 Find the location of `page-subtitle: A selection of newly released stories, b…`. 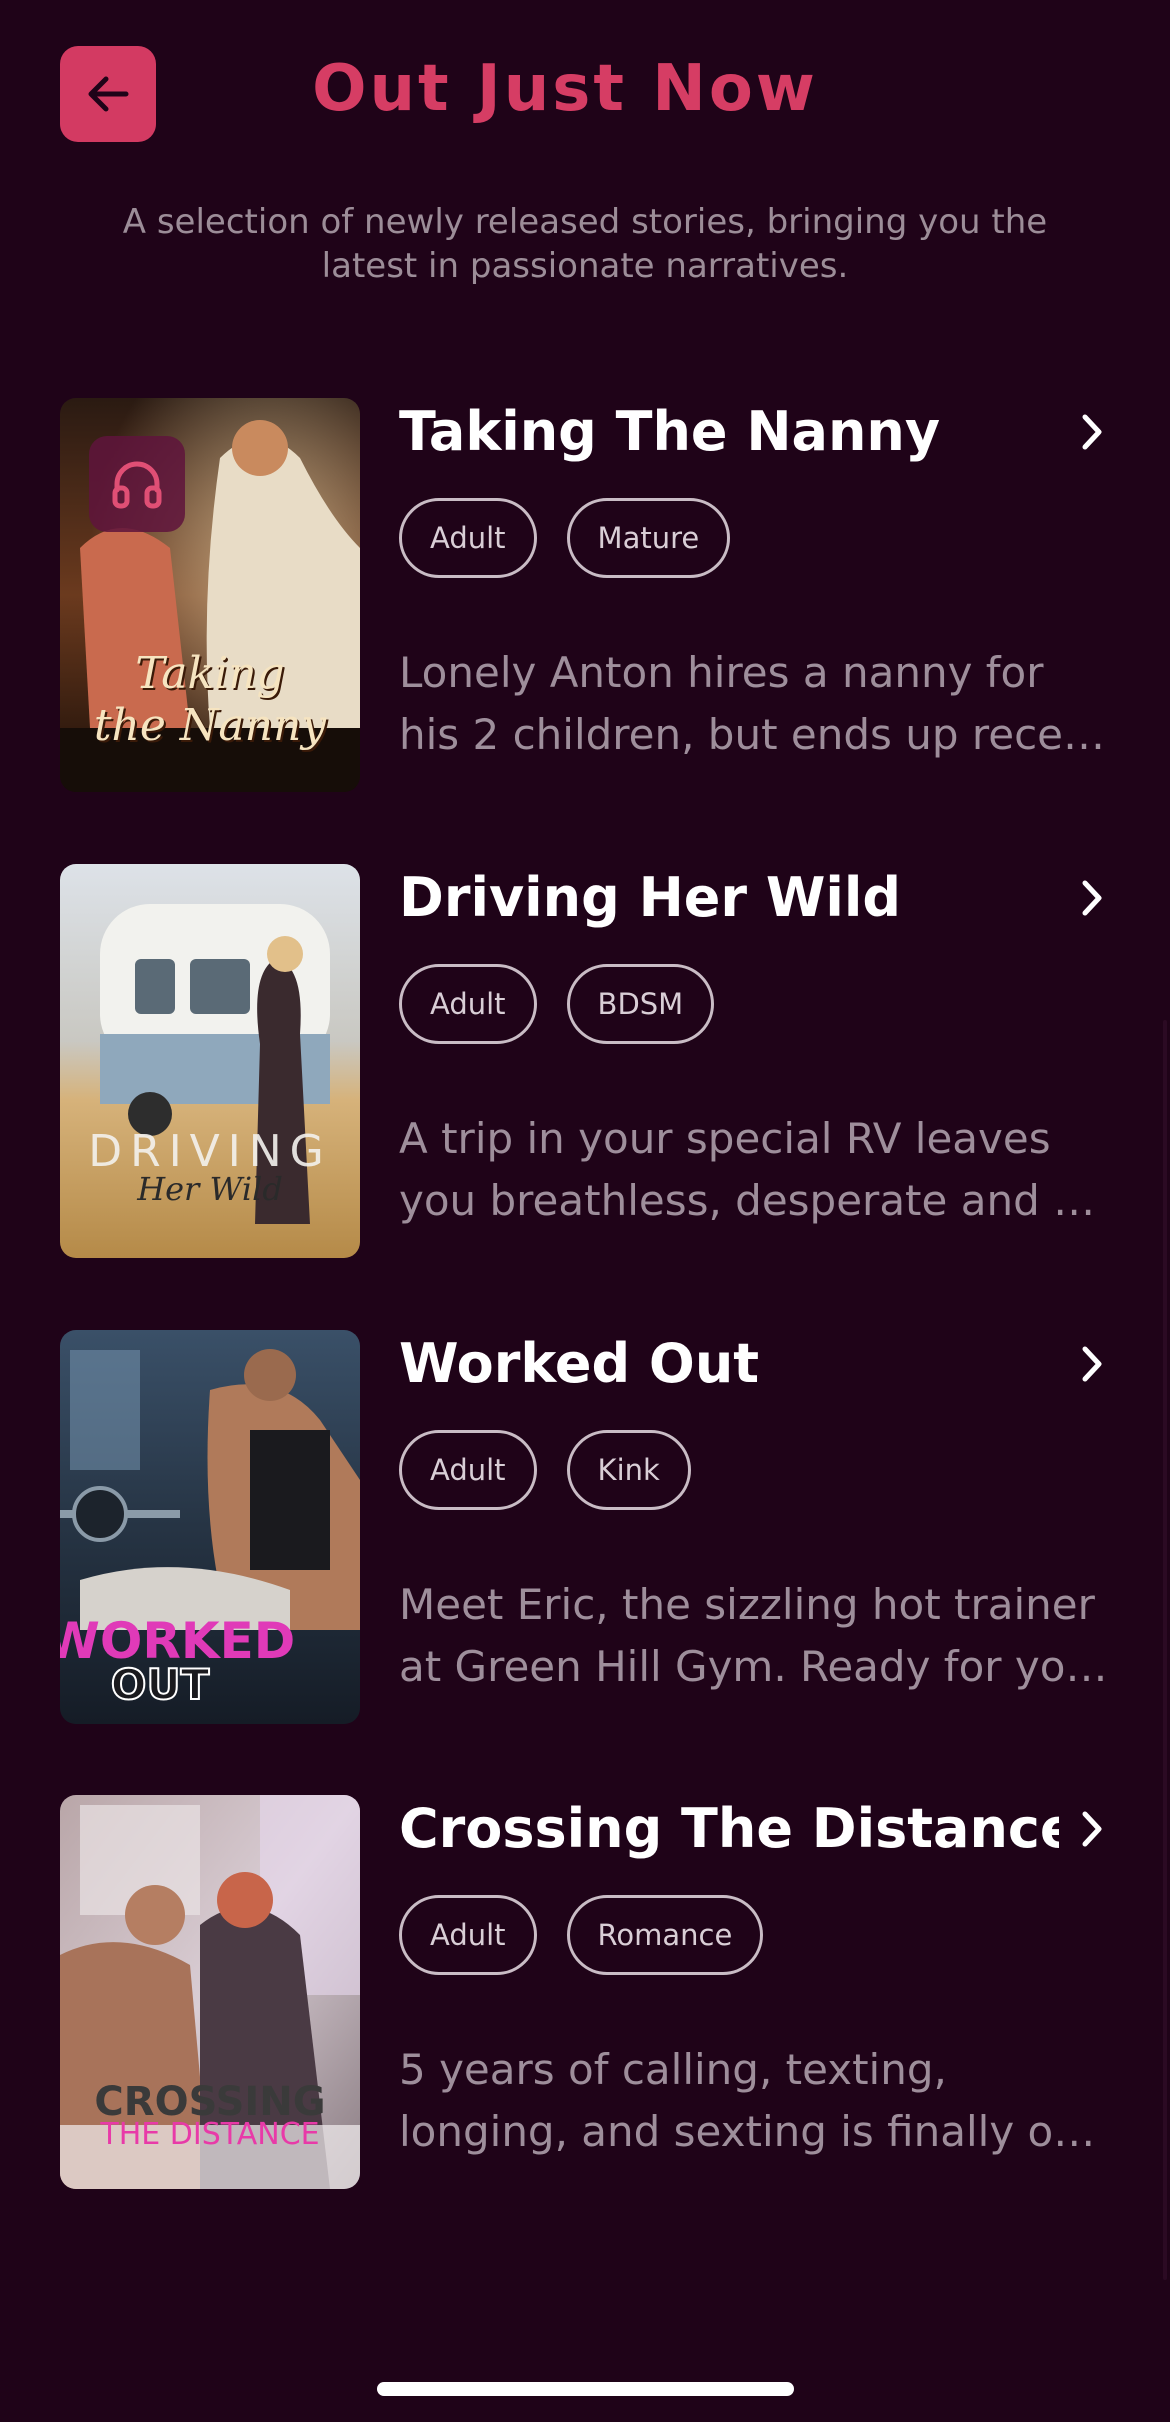

page-subtitle: A selection of newly released stories, b… is located at coordinates (585, 244).